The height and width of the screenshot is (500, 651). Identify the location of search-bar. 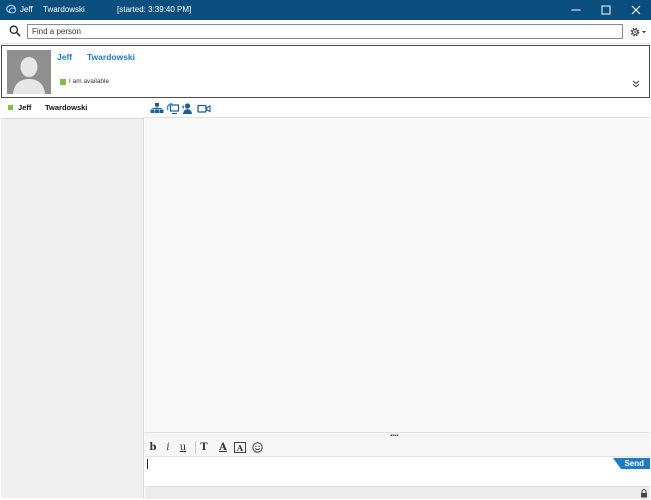
(325, 32).